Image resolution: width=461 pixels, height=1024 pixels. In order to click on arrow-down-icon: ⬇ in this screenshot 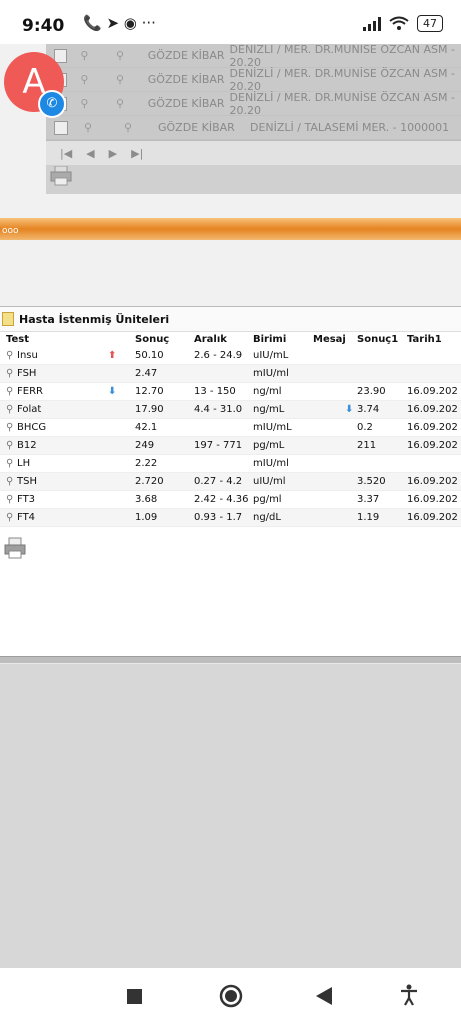, I will do `click(349, 409)`.